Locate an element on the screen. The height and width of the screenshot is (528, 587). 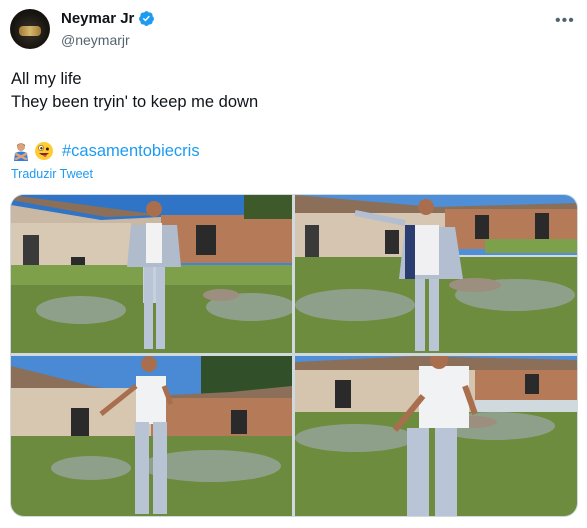
hashtag-link: #casamentobiecris is located at coordinates (131, 151).